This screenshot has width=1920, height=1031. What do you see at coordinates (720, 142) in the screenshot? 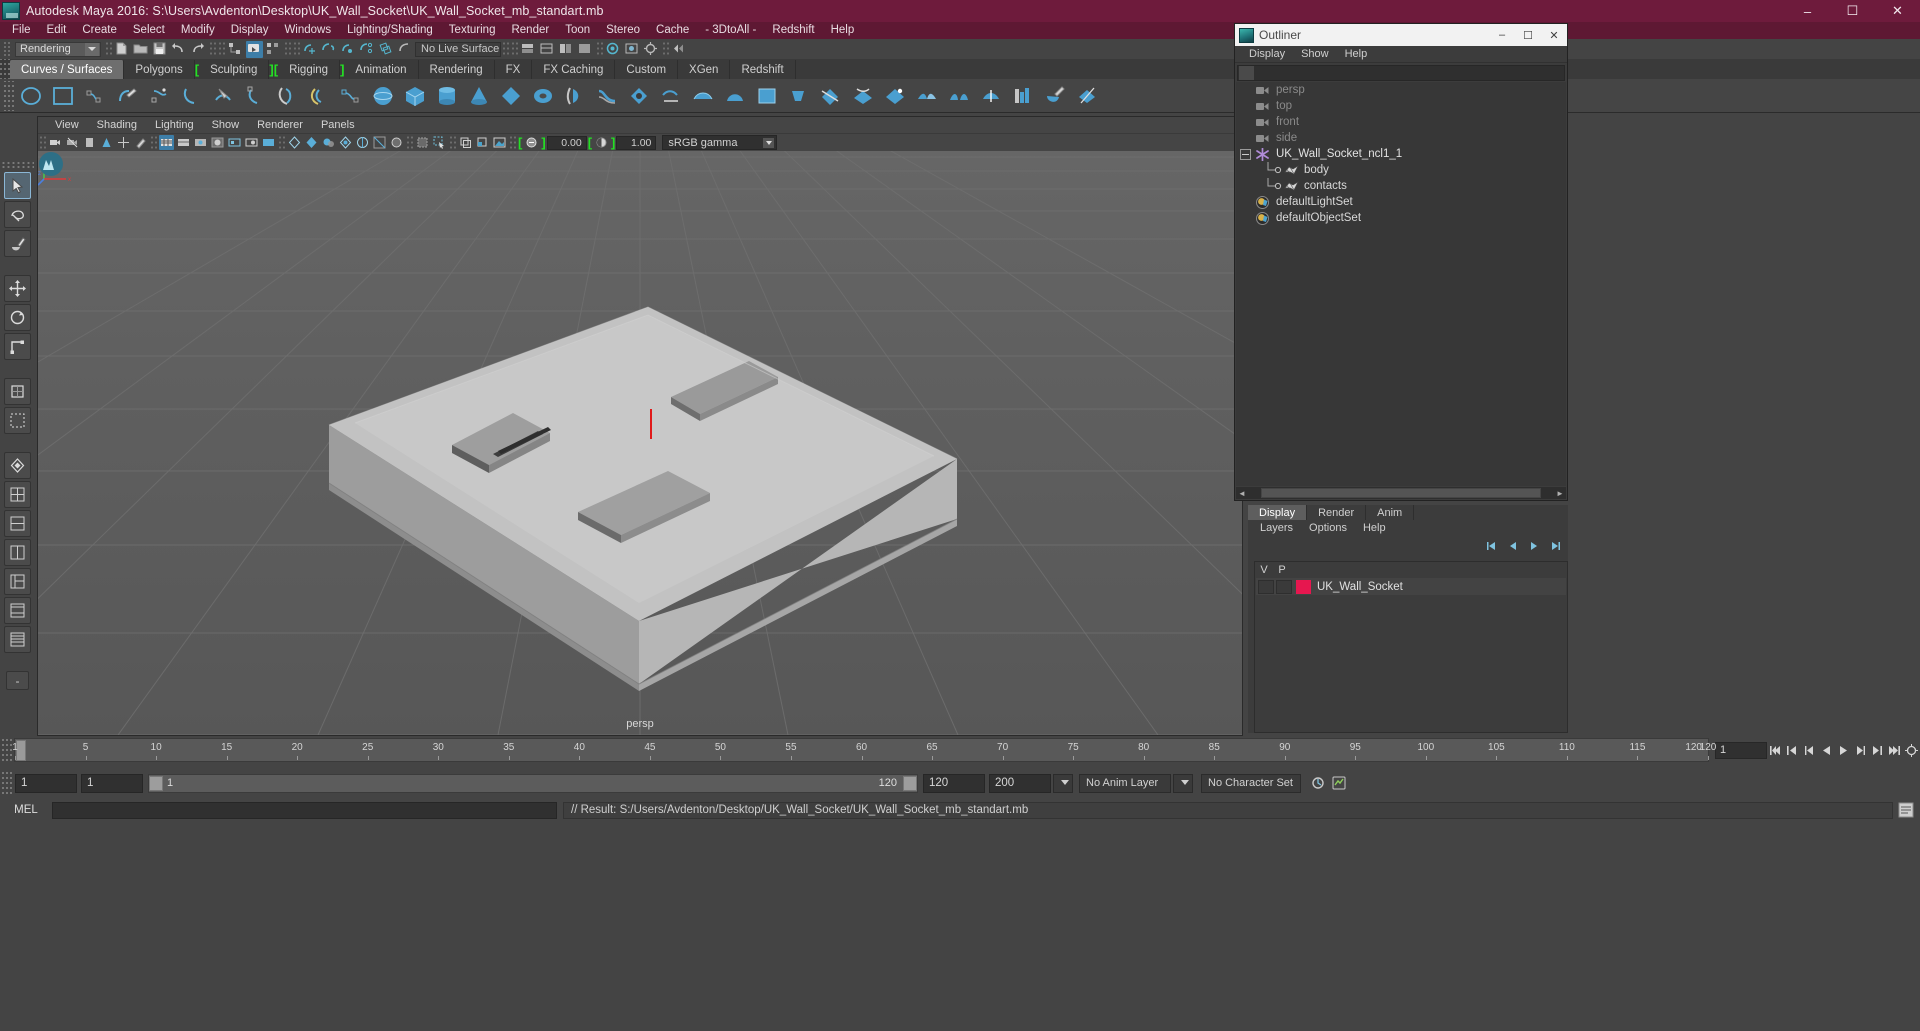
I see `color-management-dropdown: sRGB gamma` at bounding box center [720, 142].